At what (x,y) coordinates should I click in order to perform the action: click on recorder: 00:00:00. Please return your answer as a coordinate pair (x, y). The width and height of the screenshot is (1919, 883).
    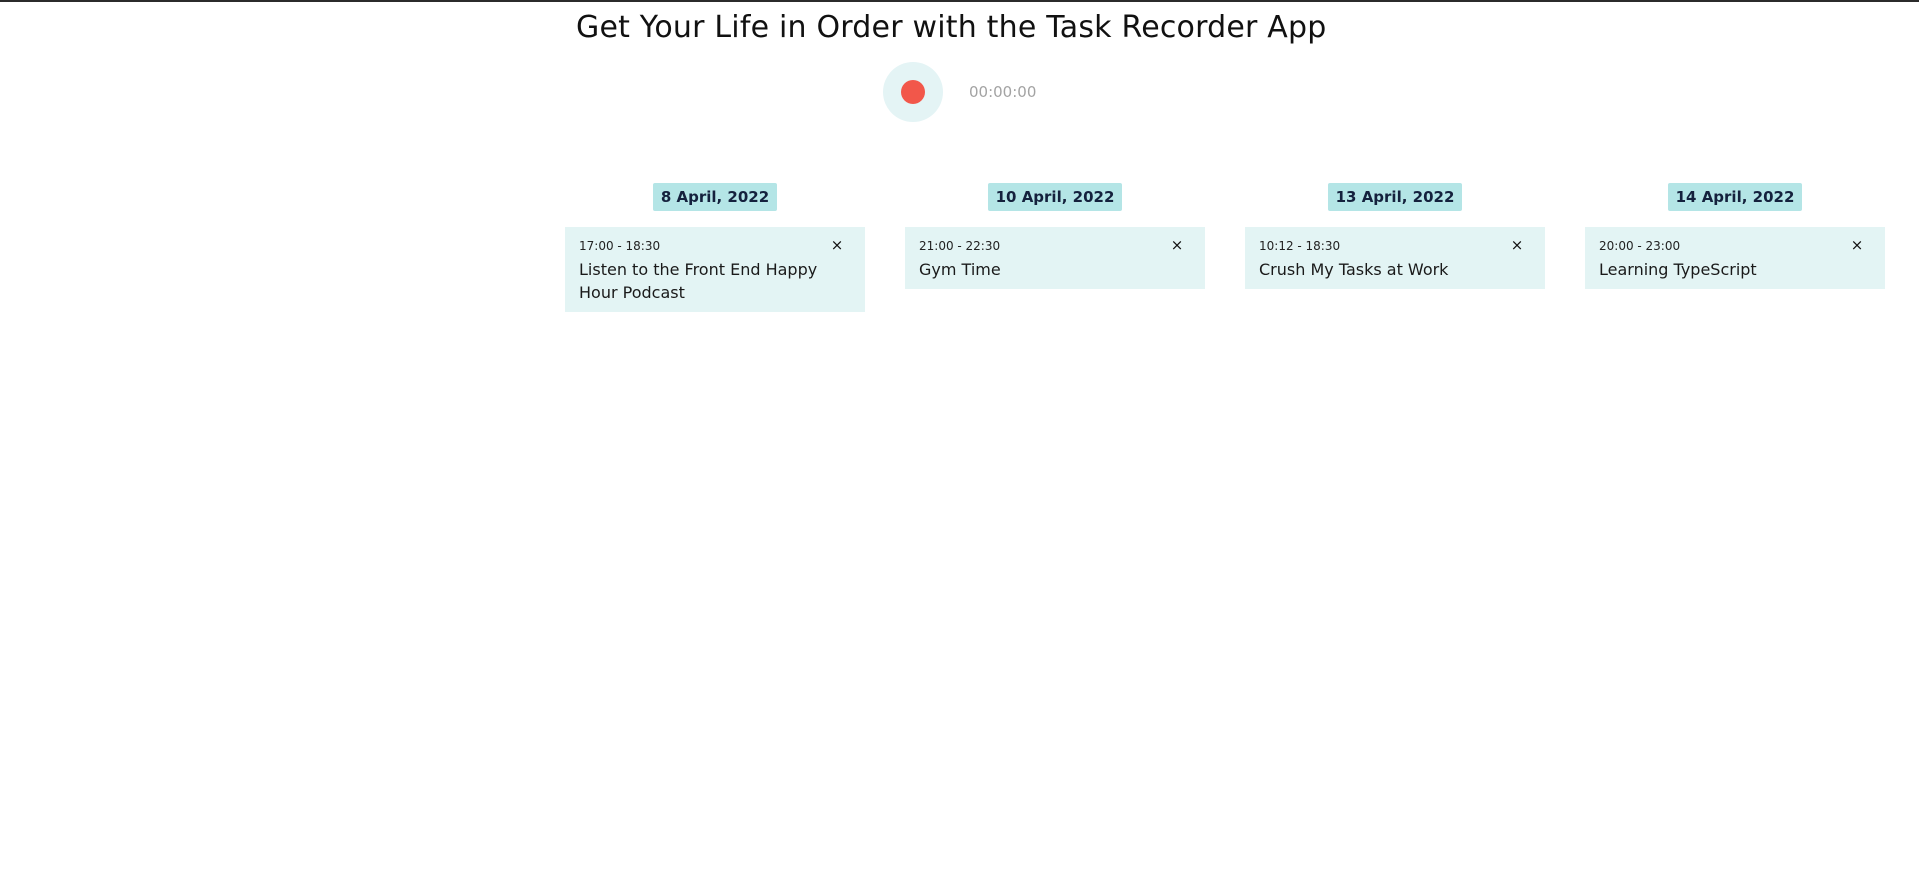
    Looking at the image, I should click on (959, 92).